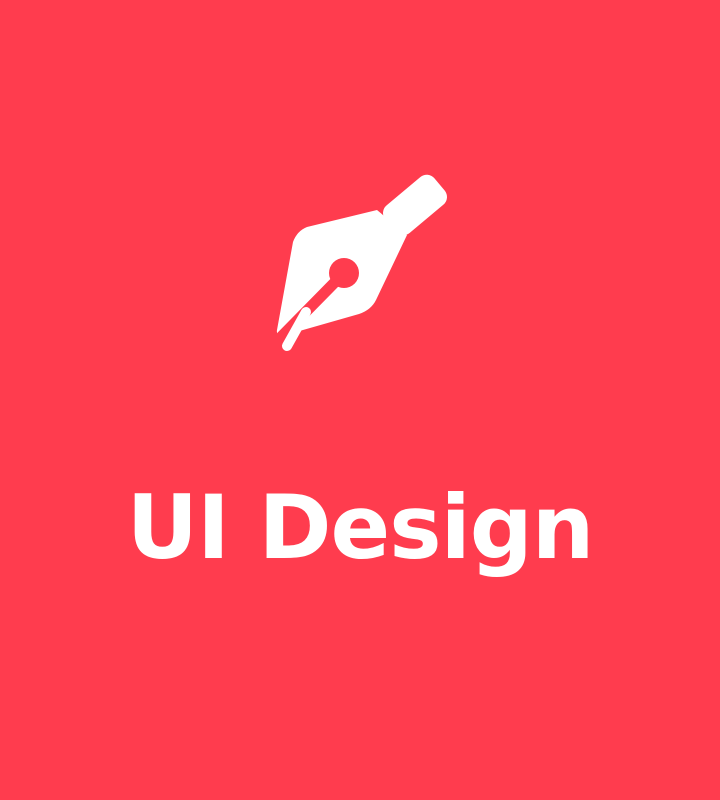  What do you see at coordinates (360, 527) in the screenshot?
I see `card-title: UI Design` at bounding box center [360, 527].